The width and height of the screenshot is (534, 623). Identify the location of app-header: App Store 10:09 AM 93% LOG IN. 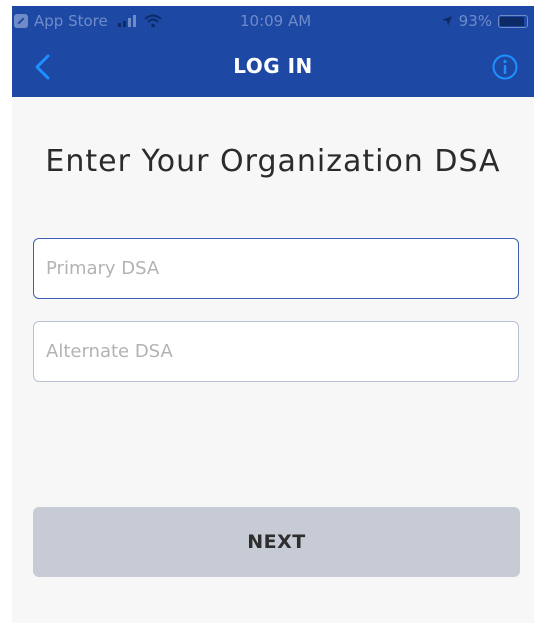
(273, 51).